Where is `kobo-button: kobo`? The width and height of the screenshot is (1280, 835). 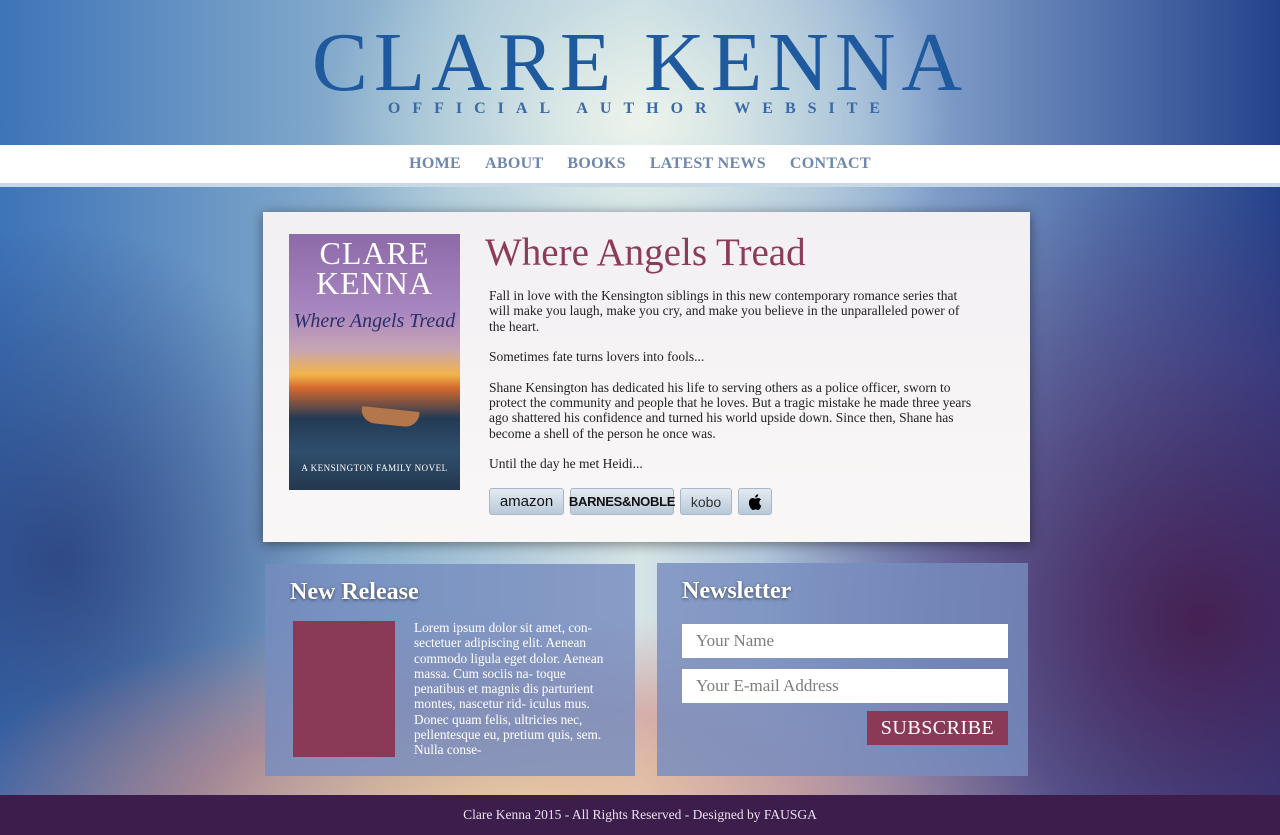
kobo-button: kobo is located at coordinates (706, 501).